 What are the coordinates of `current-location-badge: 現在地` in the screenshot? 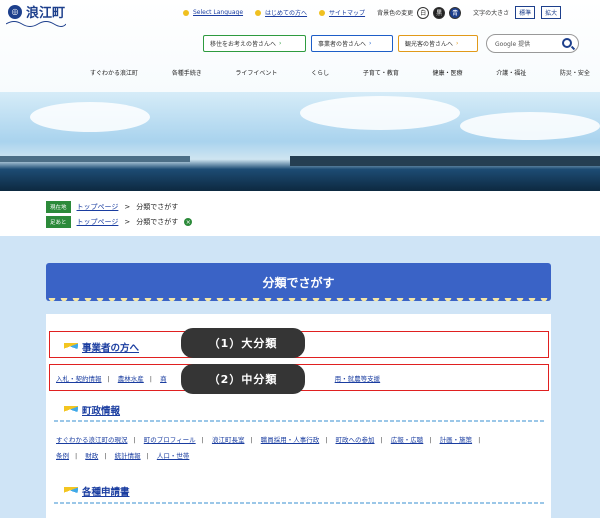 It's located at (58, 207).